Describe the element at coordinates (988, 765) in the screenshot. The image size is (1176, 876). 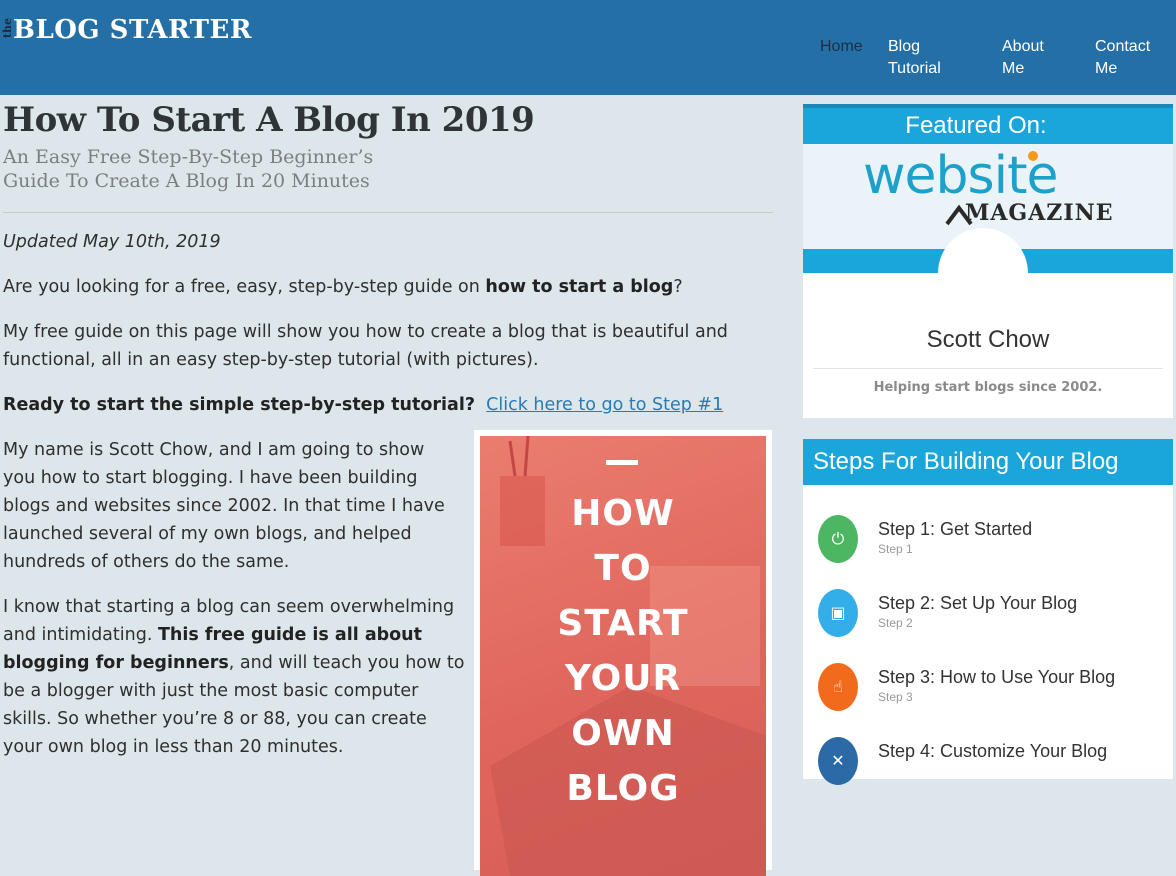
I see `step-4-link: ✕ Step 4: Customize Your Blog` at that location.